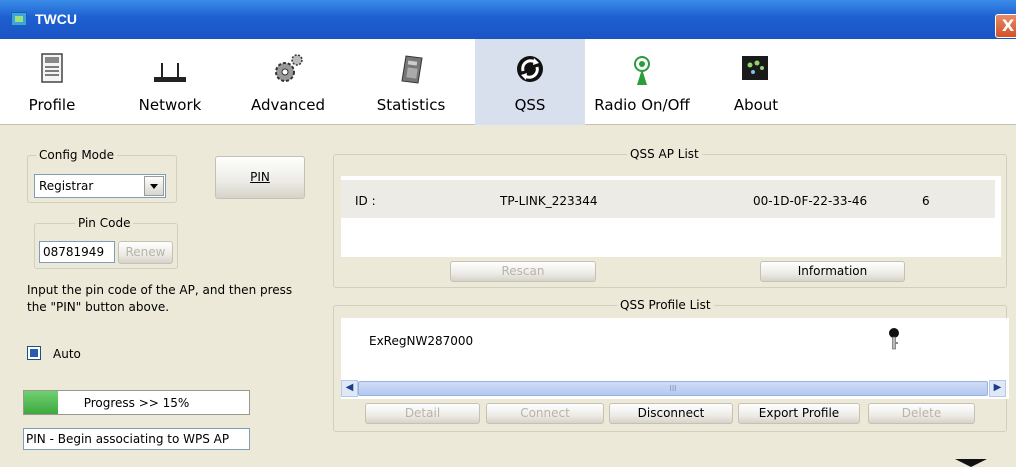 This screenshot has height=467, width=1016. What do you see at coordinates (508, 19) in the screenshot?
I see `title-bar: TWCU X` at bounding box center [508, 19].